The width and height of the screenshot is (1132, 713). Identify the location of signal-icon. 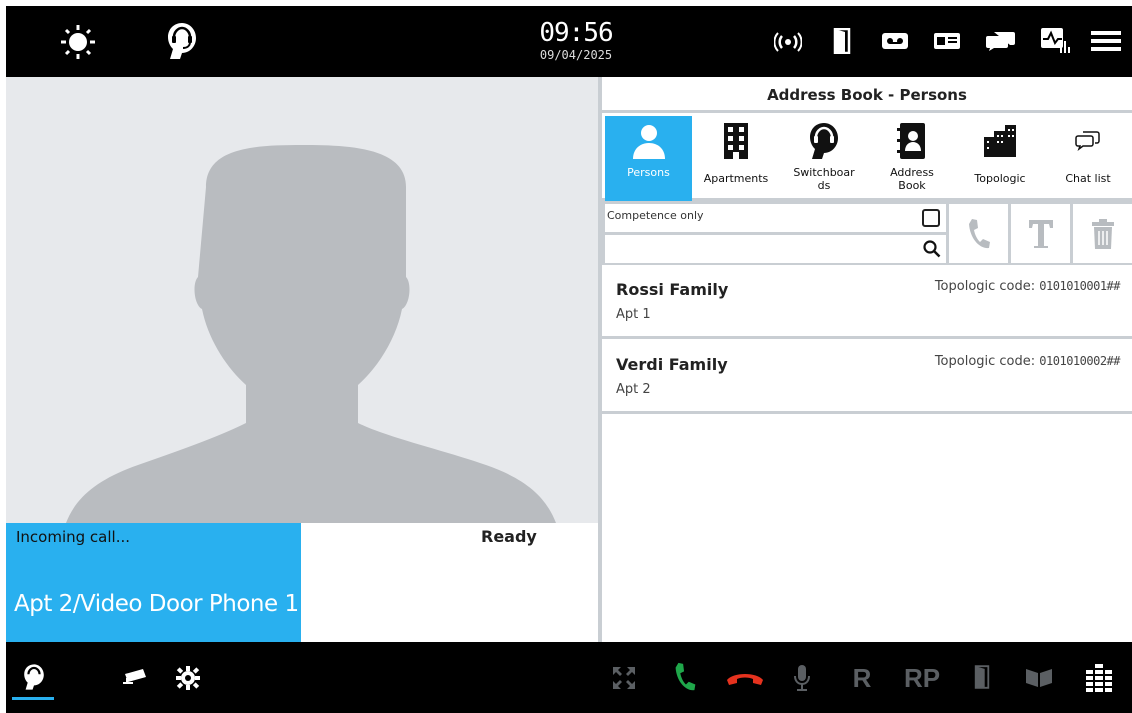
(788, 42).